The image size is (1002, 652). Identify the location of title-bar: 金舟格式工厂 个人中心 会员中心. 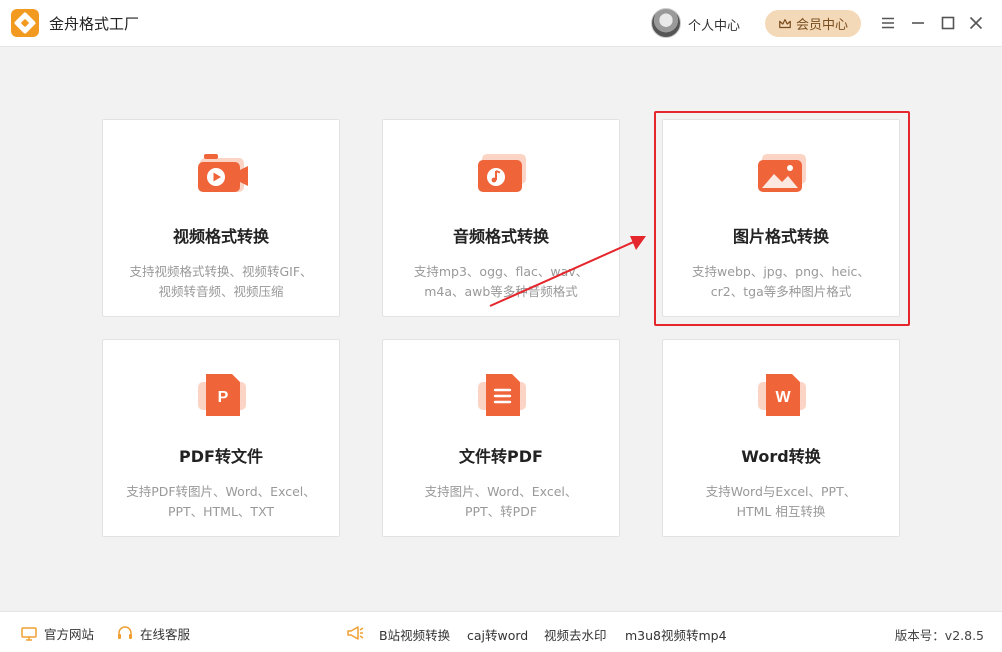
(501, 23).